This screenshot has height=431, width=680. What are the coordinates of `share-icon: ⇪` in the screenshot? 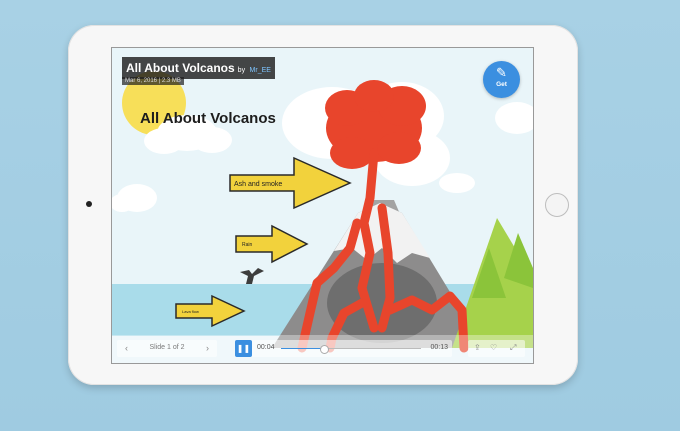 It's located at (477, 347).